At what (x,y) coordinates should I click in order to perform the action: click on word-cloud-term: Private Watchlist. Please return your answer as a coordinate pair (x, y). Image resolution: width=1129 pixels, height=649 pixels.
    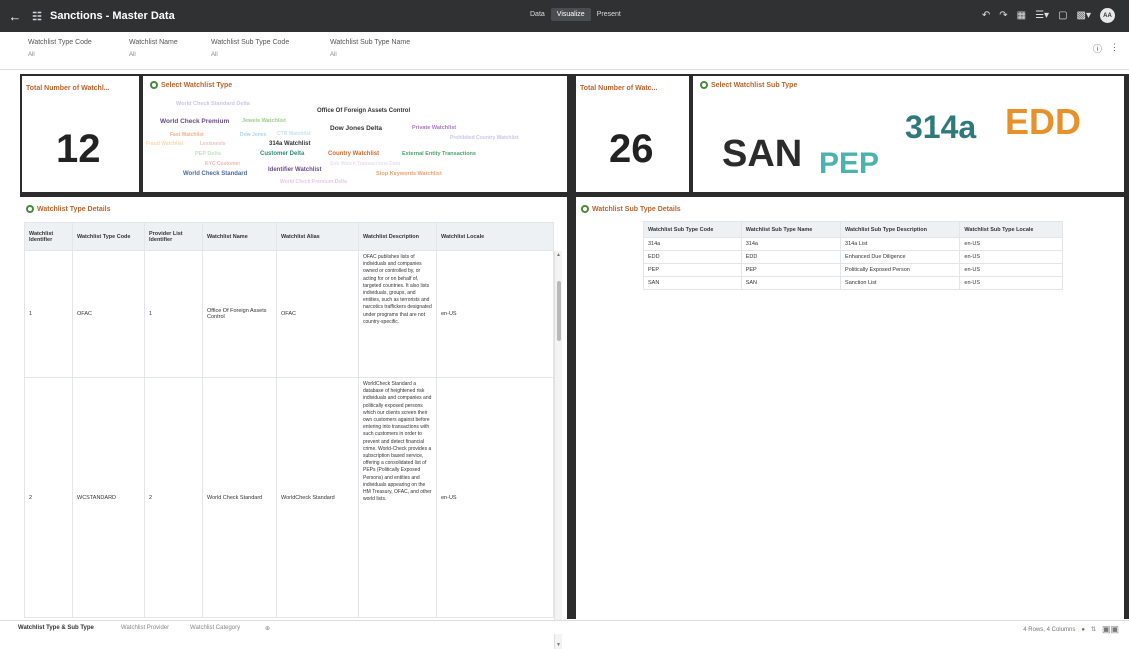
    Looking at the image, I should click on (434, 128).